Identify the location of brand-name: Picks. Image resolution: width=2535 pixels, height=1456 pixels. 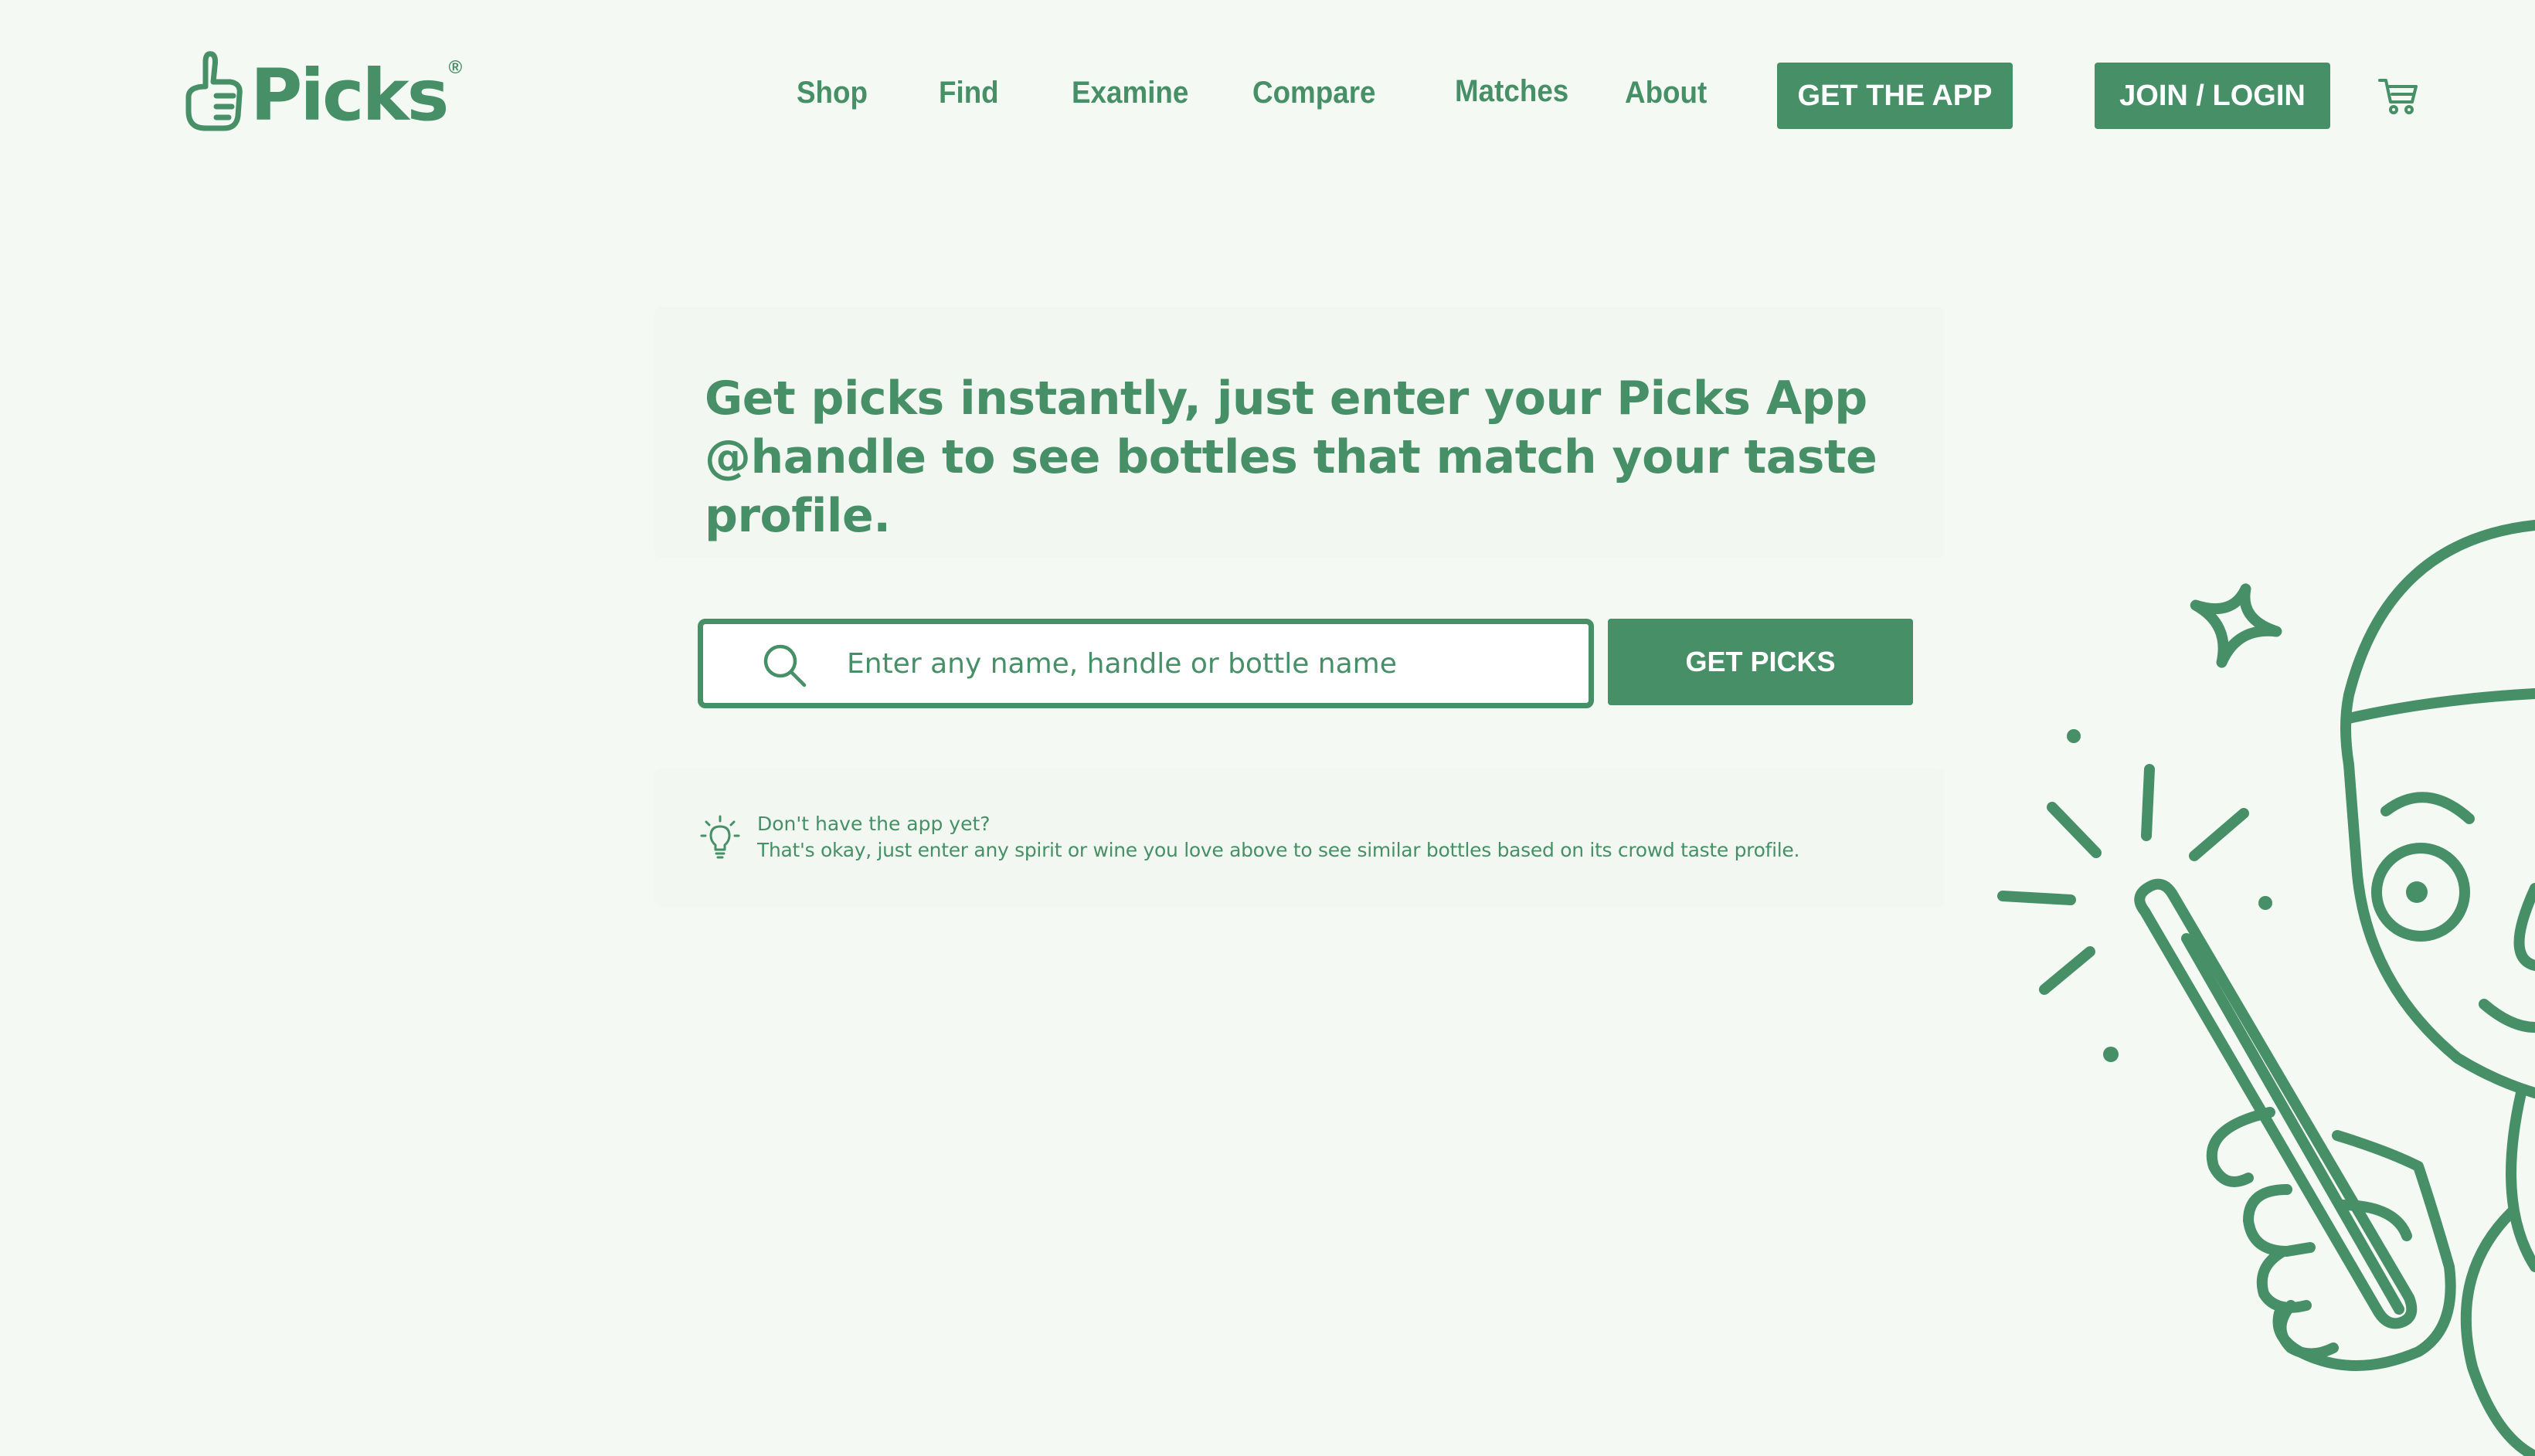
(350, 95).